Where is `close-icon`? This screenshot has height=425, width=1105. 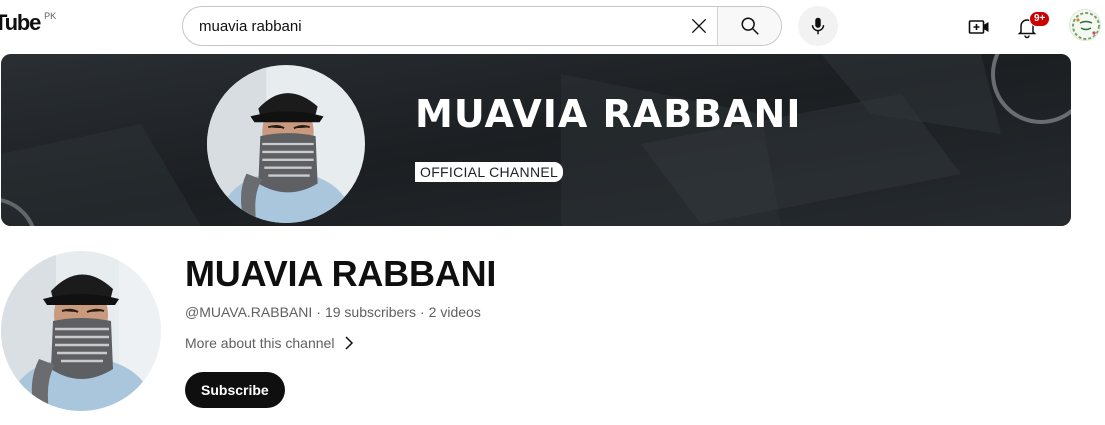 close-icon is located at coordinates (699, 26).